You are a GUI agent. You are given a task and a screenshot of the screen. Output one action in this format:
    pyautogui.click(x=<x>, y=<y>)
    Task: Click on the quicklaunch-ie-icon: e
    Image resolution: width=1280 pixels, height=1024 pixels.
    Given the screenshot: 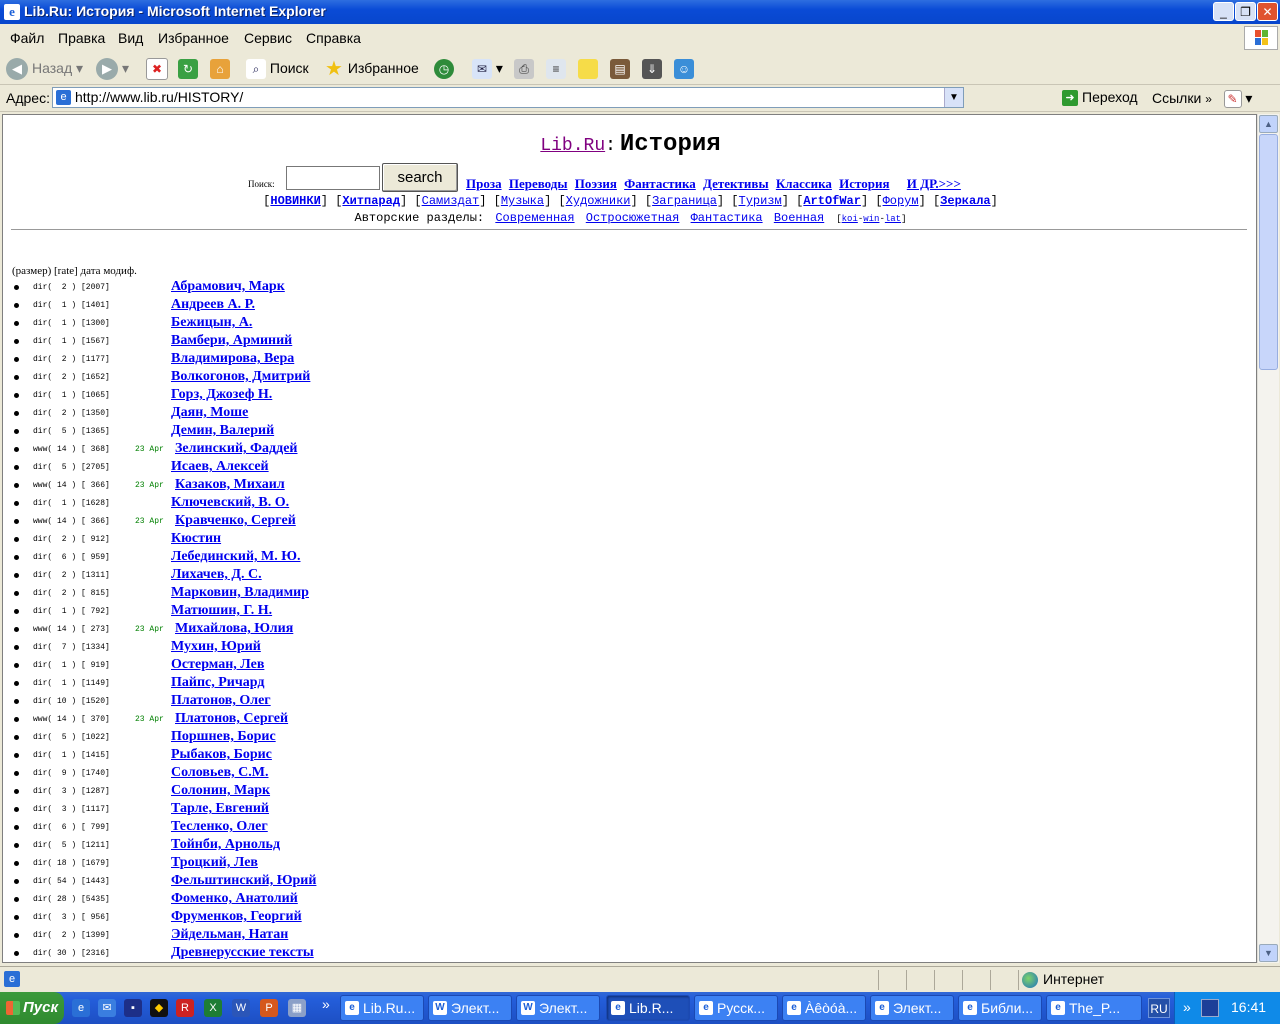 What is the action you would take?
    pyautogui.click(x=81, y=1008)
    